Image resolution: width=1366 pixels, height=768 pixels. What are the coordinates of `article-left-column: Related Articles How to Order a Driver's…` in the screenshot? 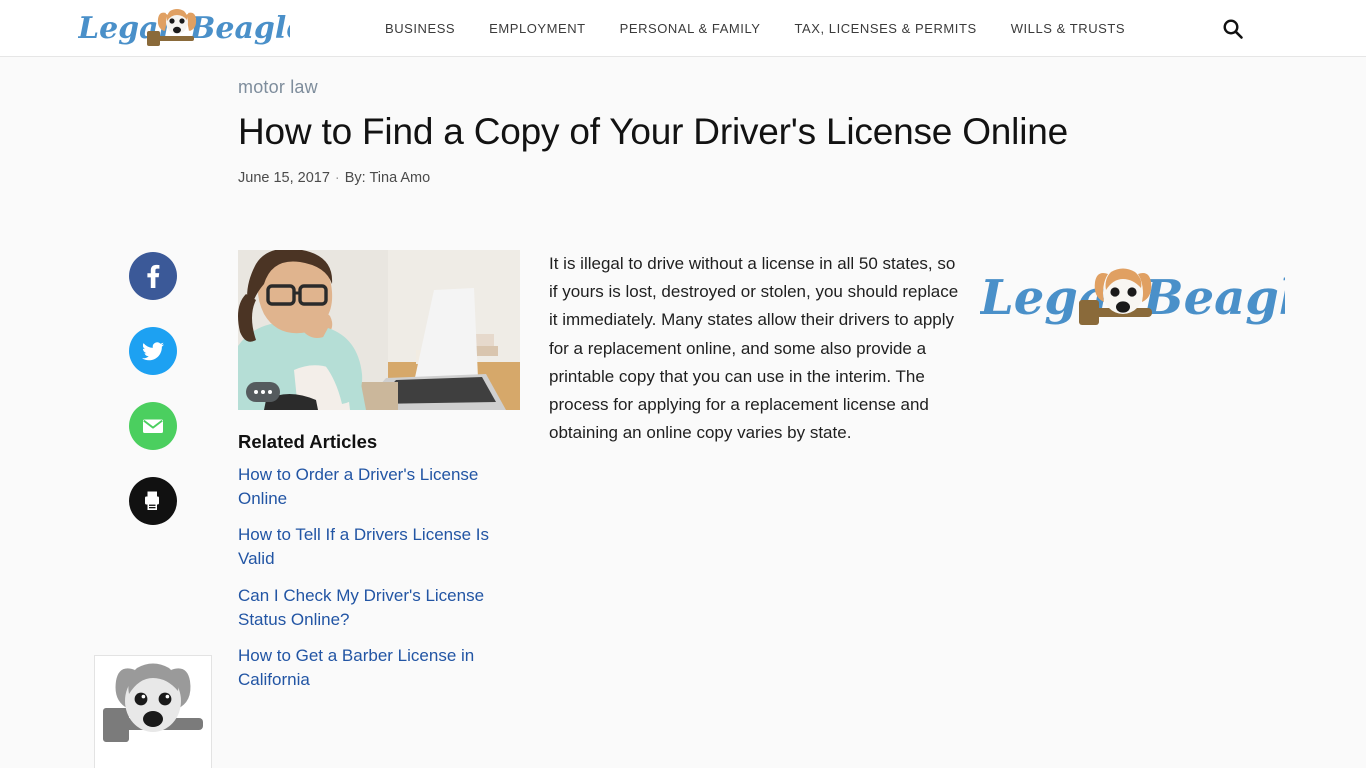 It's located at (379, 477).